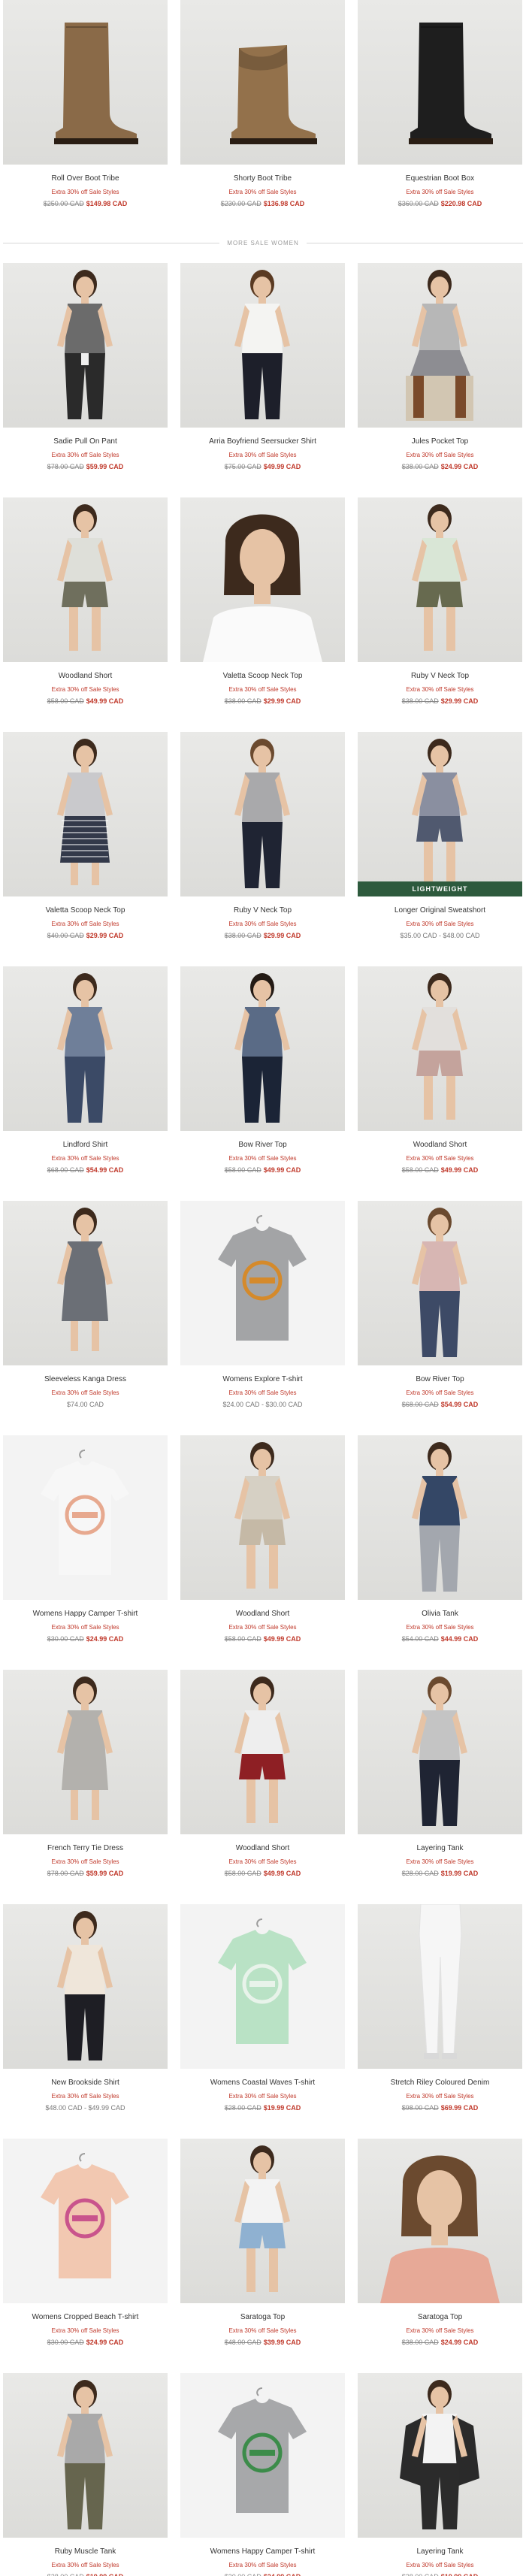  What do you see at coordinates (85, 2083) in the screenshot?
I see `product-name: New Brookside Shirt` at bounding box center [85, 2083].